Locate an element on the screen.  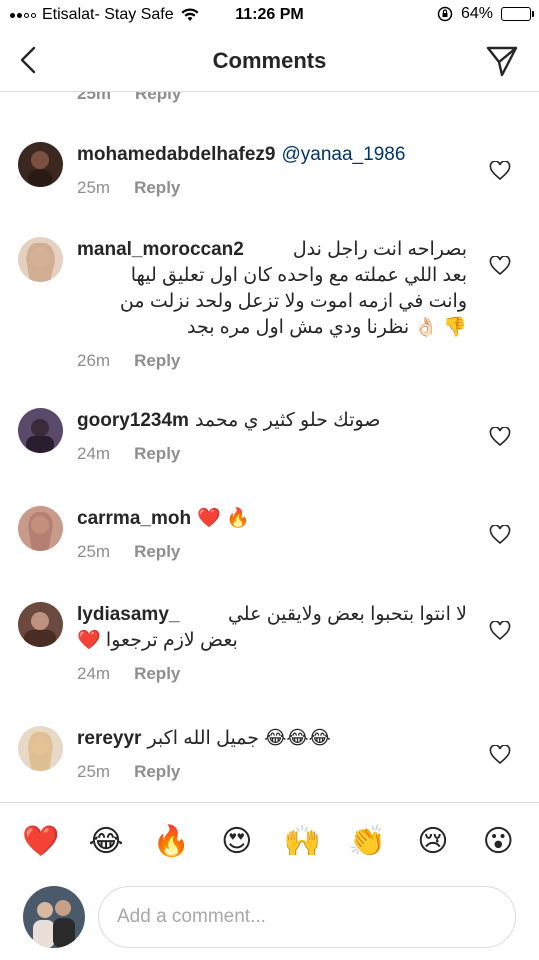
comment-username: manal_moroccan2 is located at coordinates (160, 249).